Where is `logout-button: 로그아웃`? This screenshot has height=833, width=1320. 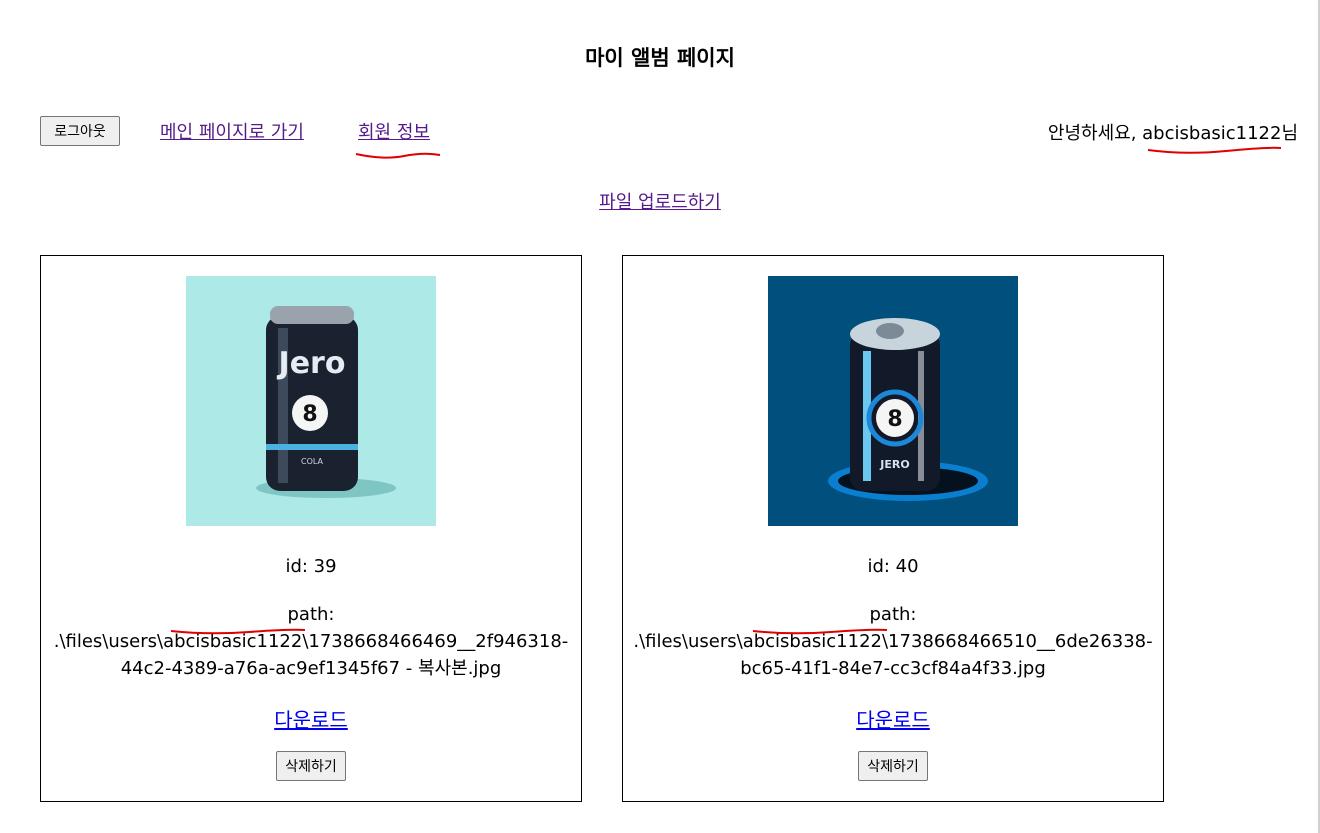 logout-button: 로그아웃 is located at coordinates (80, 131).